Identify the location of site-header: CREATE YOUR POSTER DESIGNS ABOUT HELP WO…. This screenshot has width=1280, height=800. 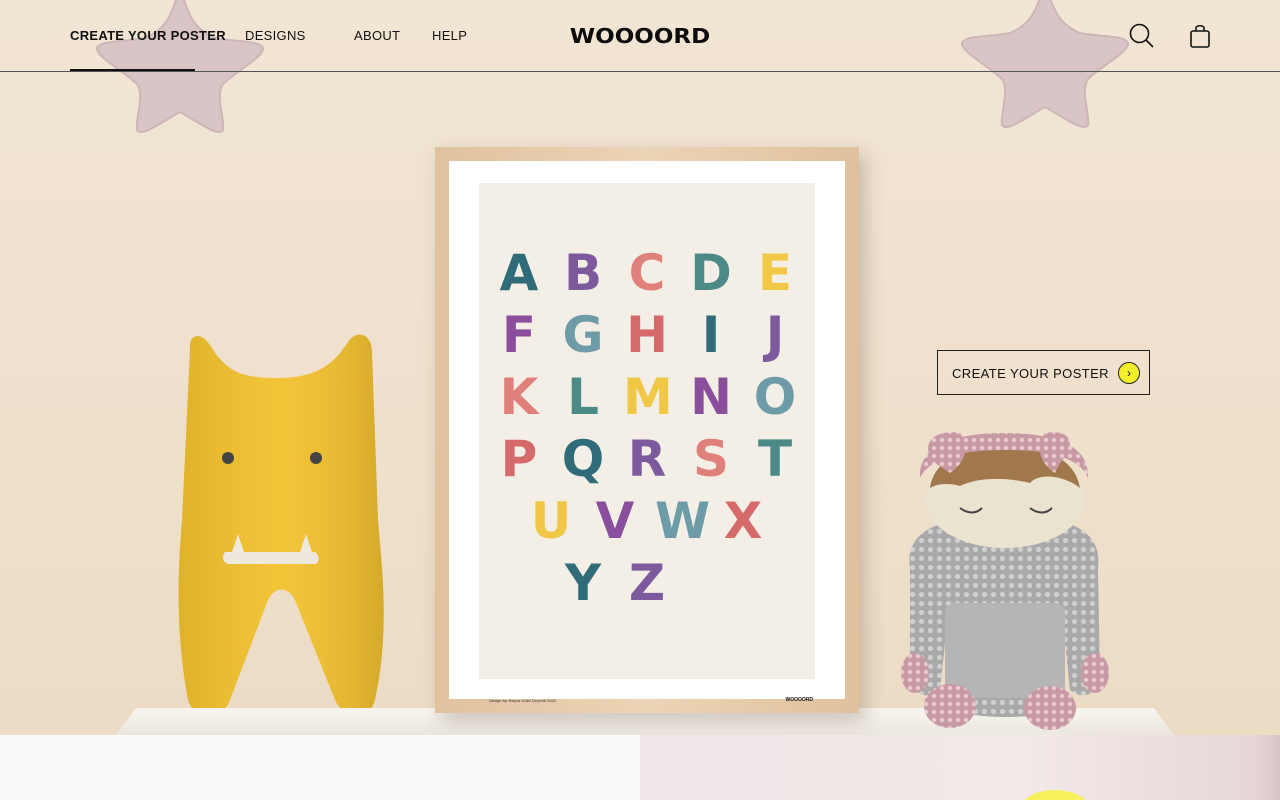
(640, 36).